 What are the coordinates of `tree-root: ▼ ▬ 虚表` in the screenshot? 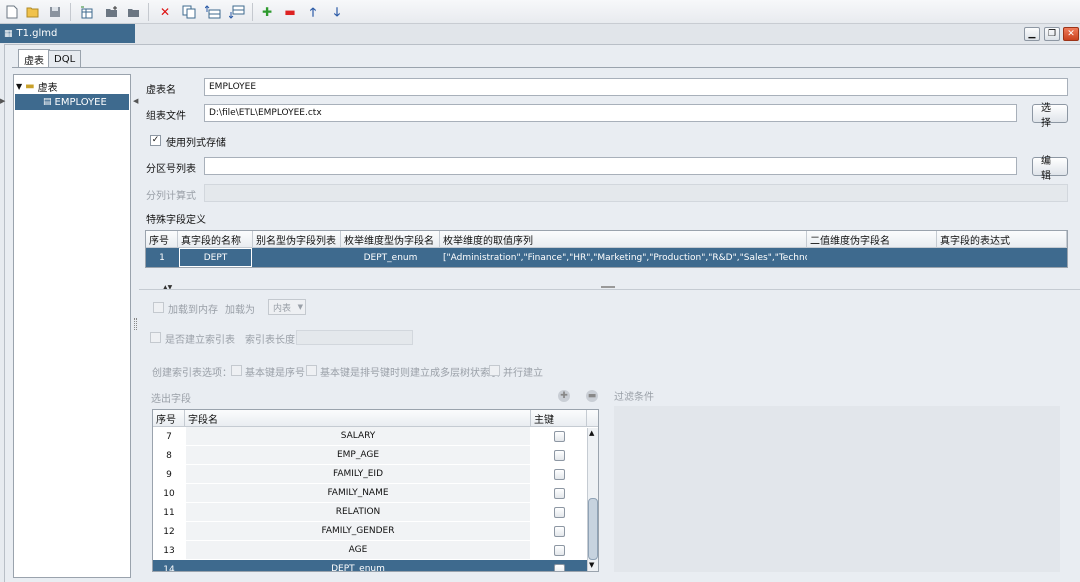 It's located at (37, 86).